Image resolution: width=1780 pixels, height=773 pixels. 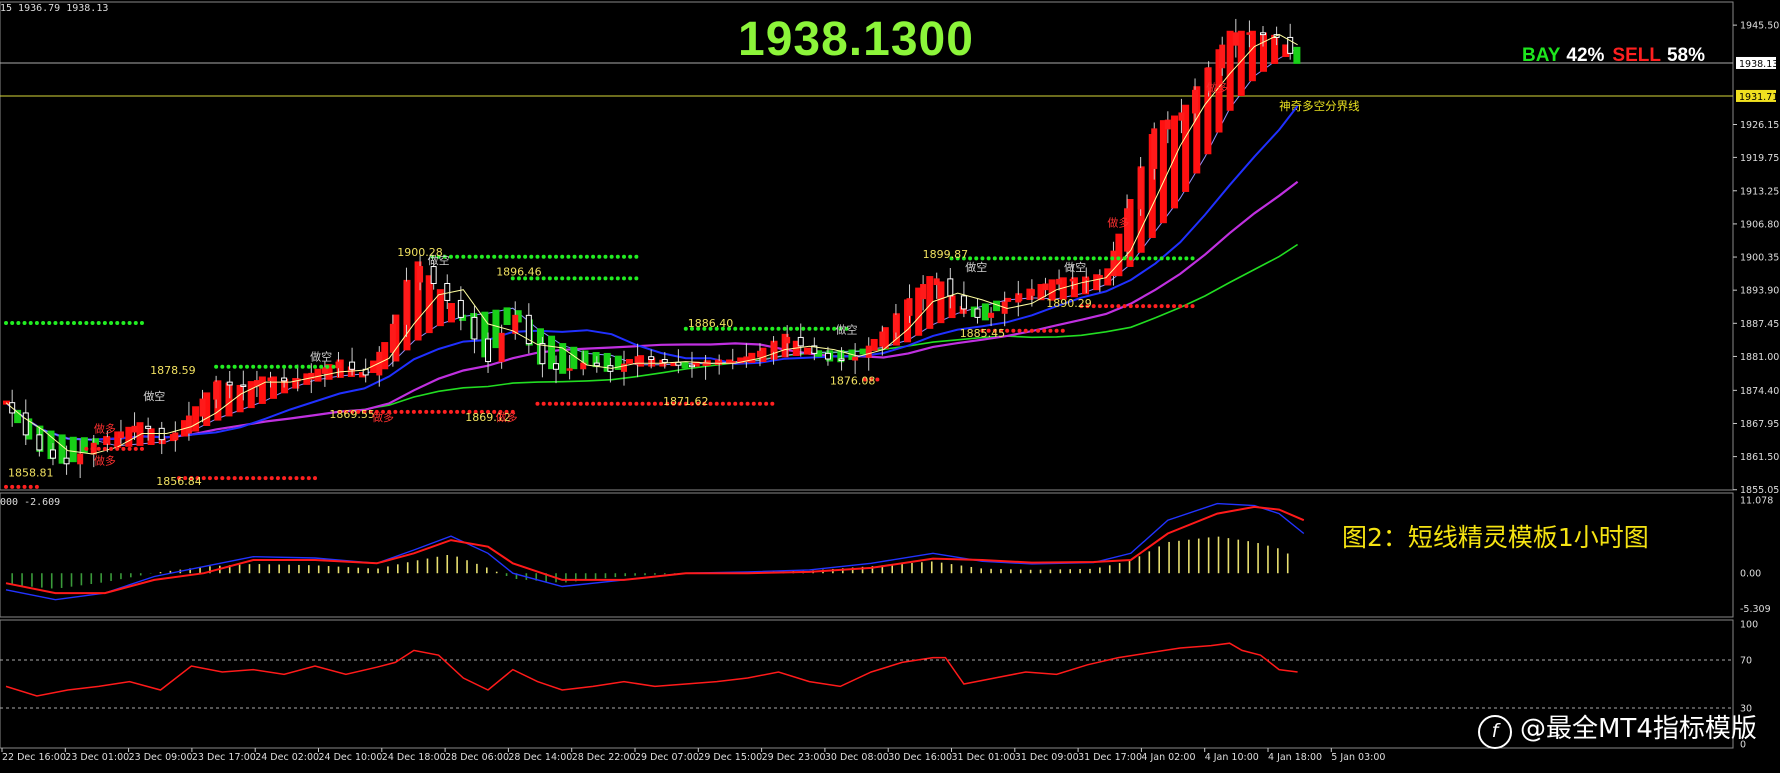 I want to click on sell-percent: 58%, so click(x=1685, y=55).